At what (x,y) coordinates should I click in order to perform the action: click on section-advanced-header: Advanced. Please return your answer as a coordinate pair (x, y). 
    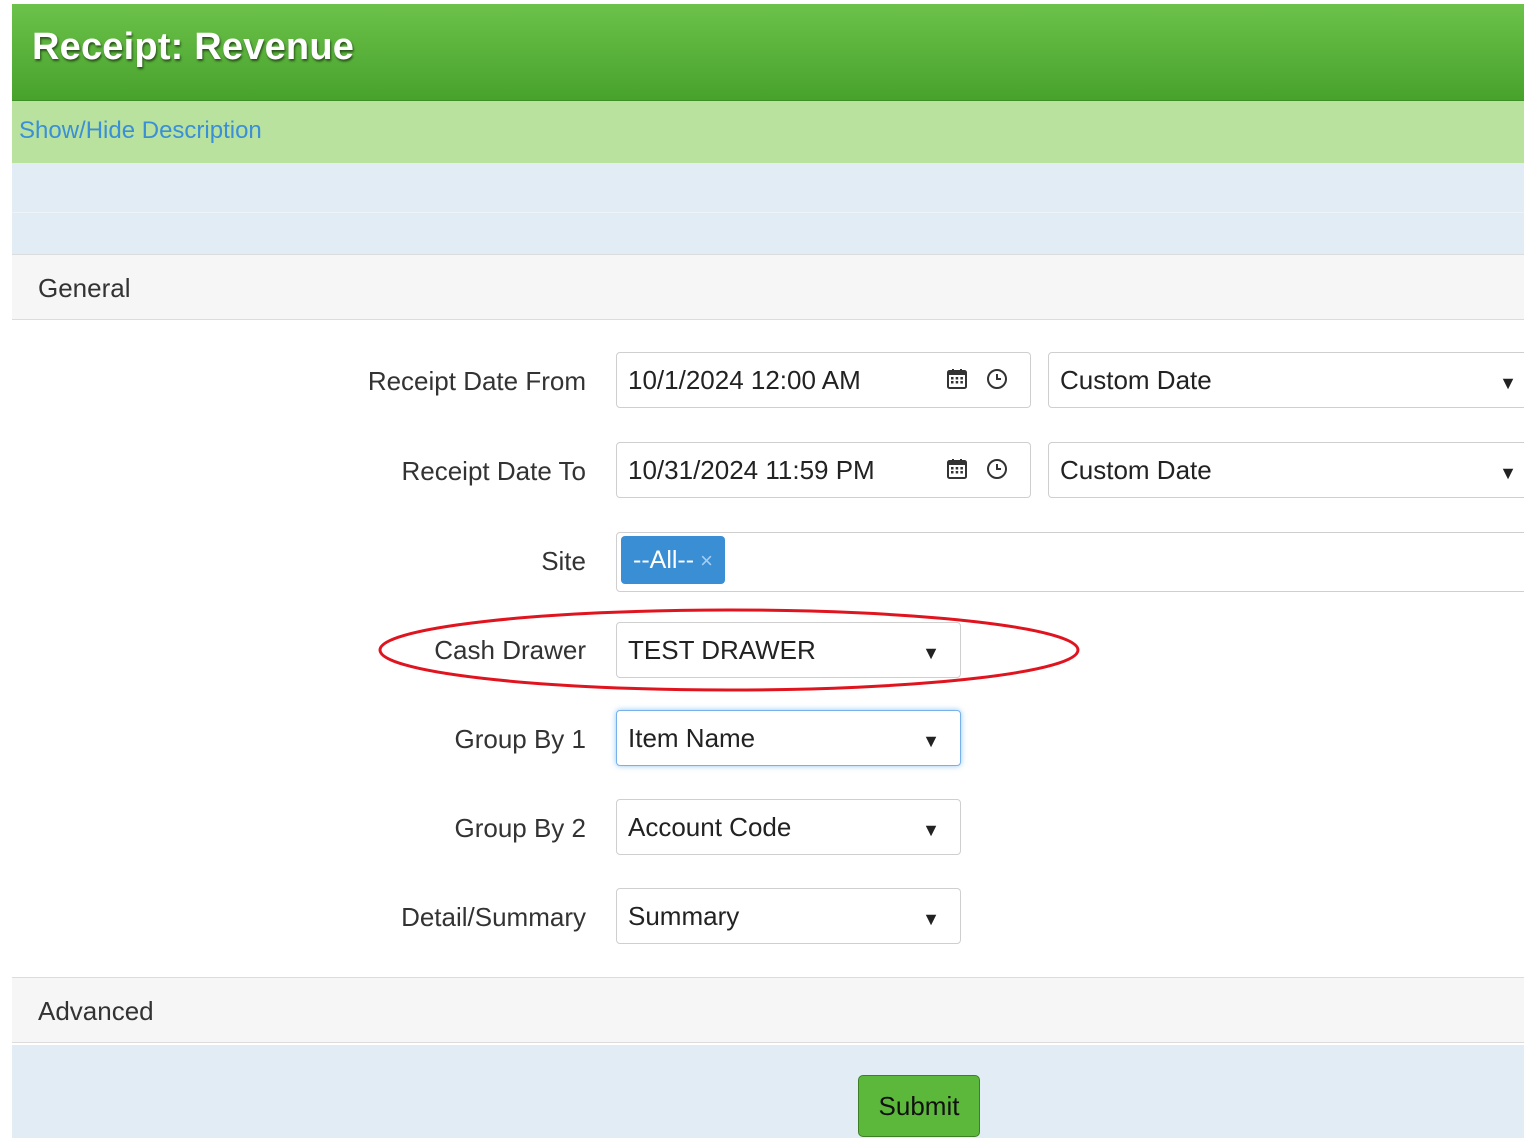
    Looking at the image, I should click on (768, 1010).